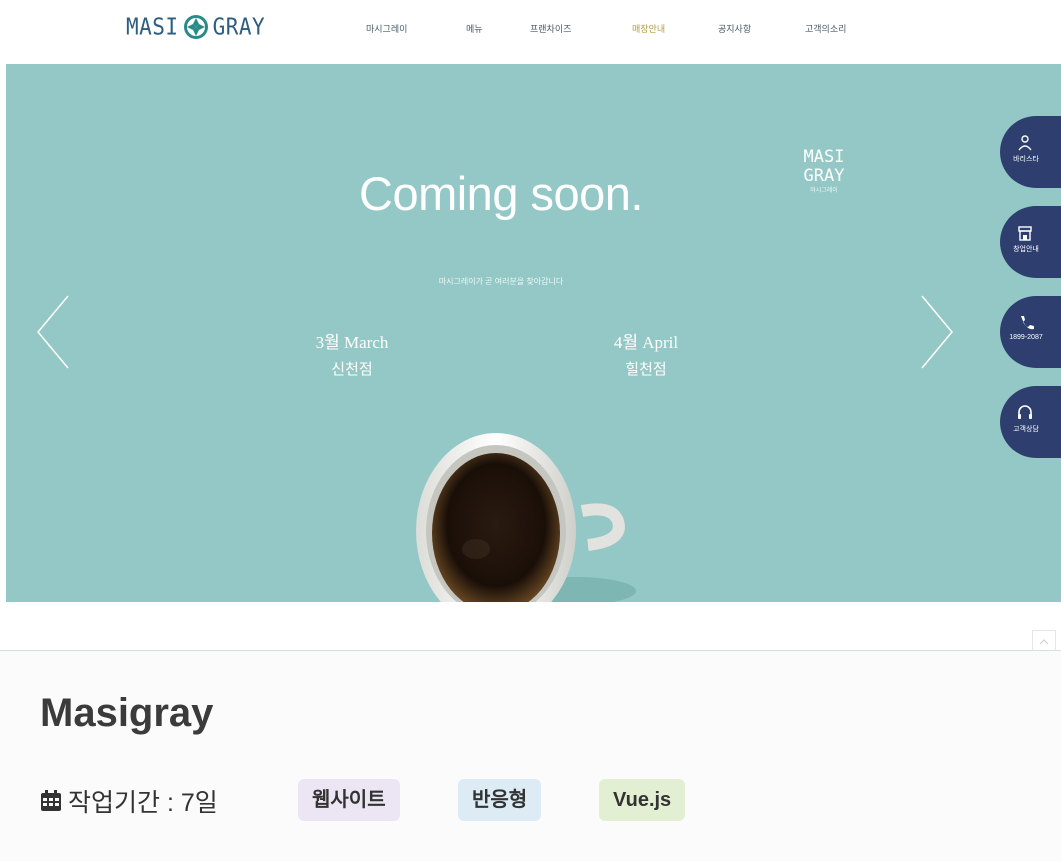  I want to click on tag-responsive: 반응형, so click(500, 800).